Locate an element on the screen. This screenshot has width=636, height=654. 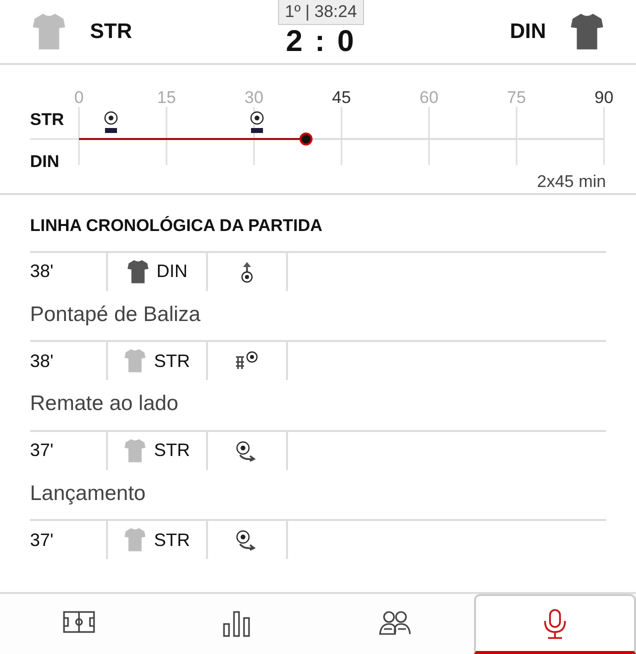
minute-tick-label: 45 is located at coordinates (341, 98).